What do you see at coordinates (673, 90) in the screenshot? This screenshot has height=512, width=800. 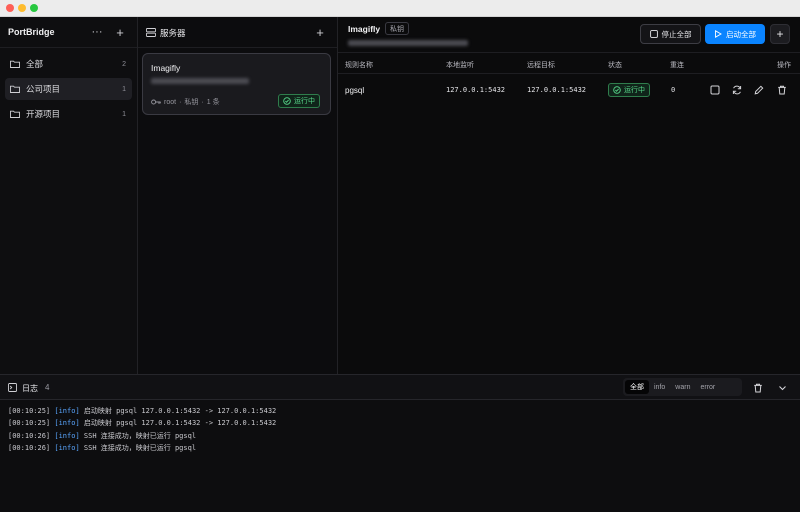 I see `rule-reconnect: 0` at bounding box center [673, 90].